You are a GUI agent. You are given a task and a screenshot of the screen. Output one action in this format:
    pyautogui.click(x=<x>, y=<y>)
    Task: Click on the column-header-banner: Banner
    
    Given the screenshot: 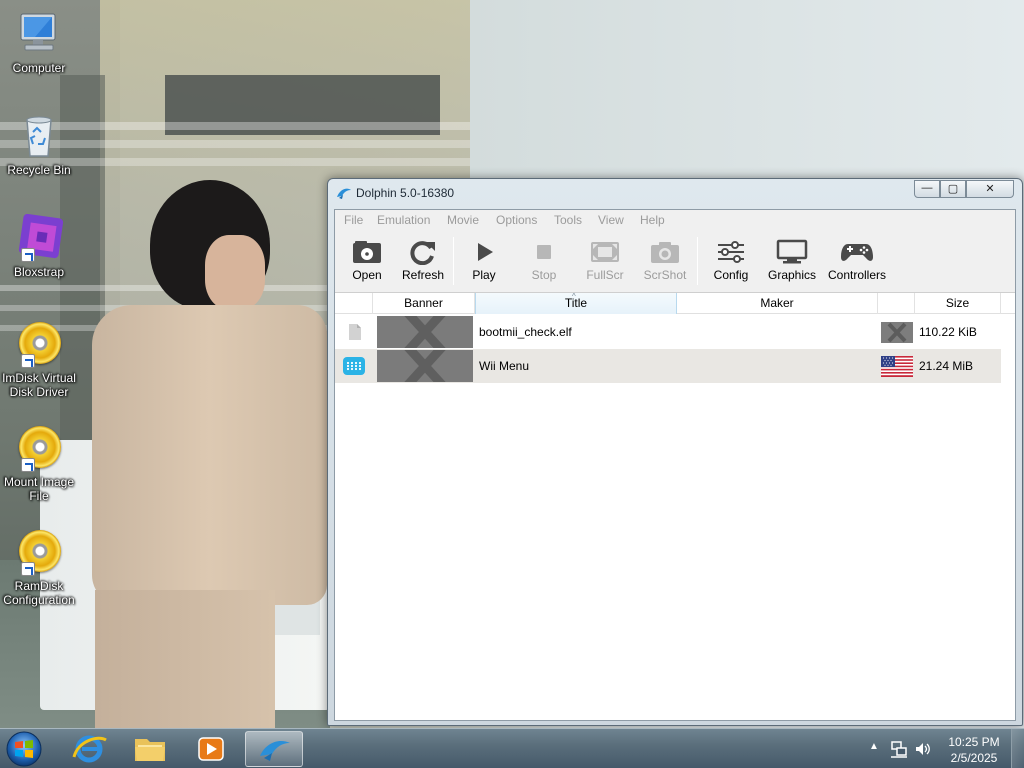 What is the action you would take?
    pyautogui.click(x=424, y=303)
    